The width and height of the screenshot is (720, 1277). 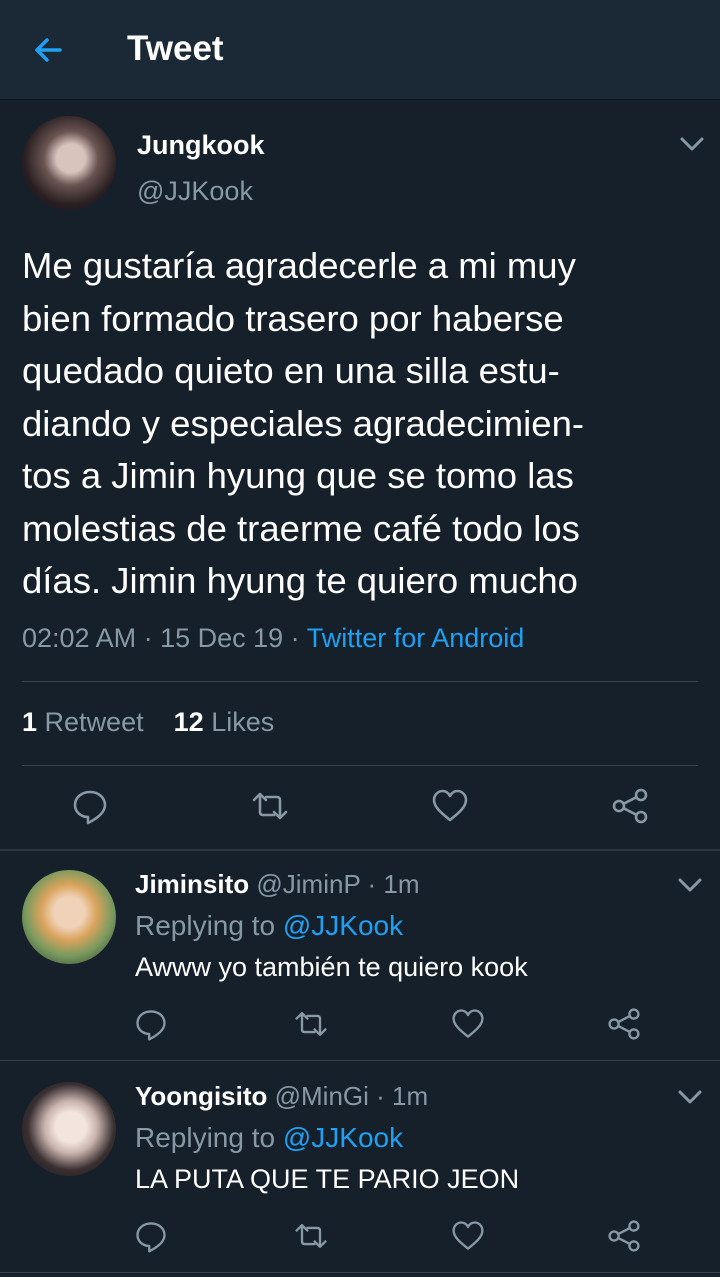 I want to click on retweet-stat: 1 Retweet, so click(x=83, y=722).